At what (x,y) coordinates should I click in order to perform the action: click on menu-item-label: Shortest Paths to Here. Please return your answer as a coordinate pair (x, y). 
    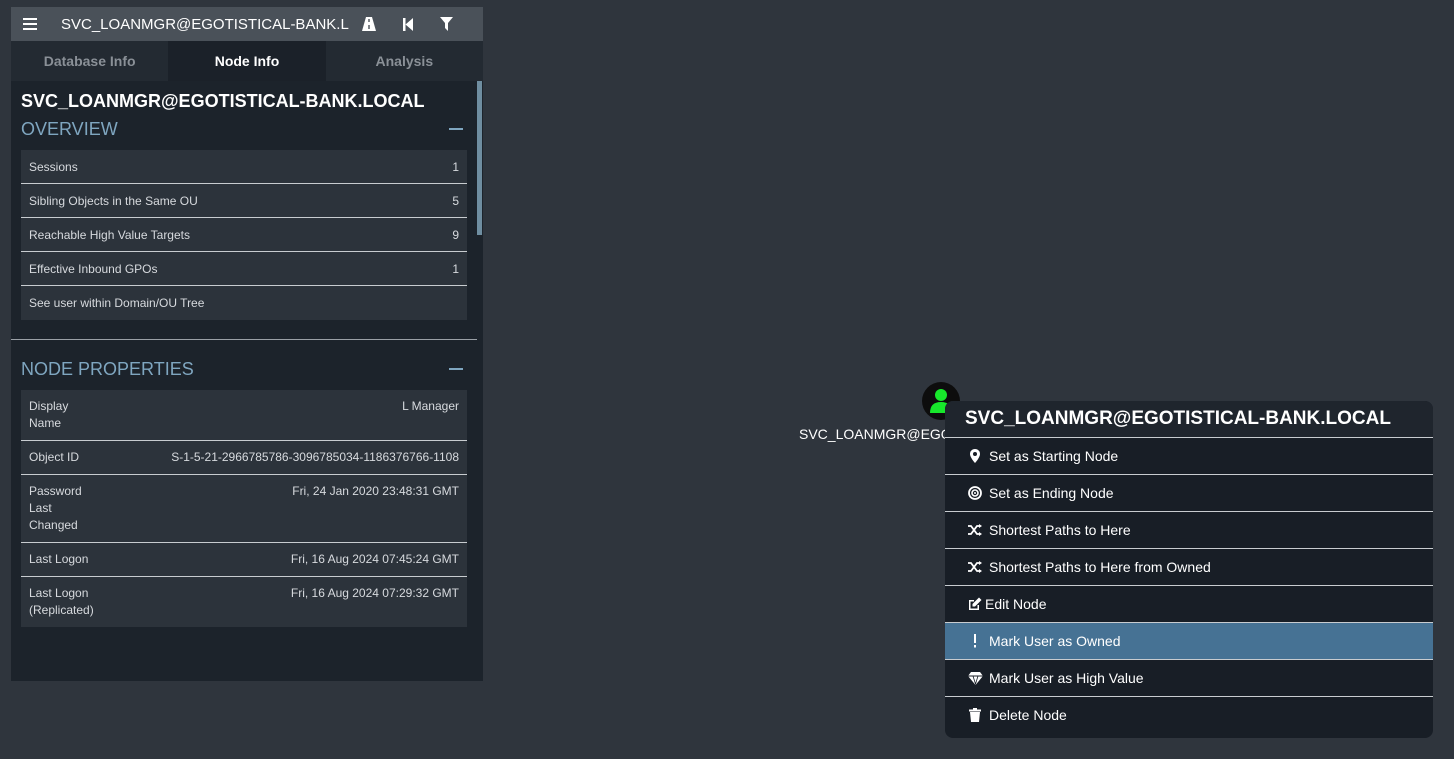
    Looking at the image, I should click on (1060, 530).